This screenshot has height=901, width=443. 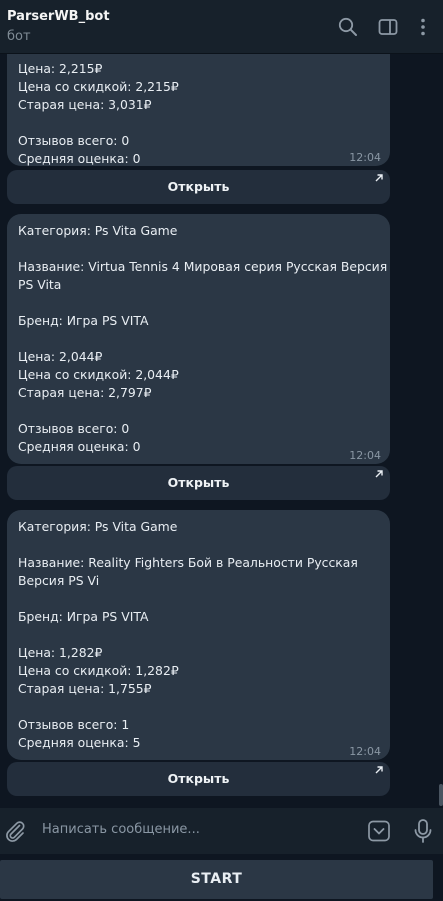 What do you see at coordinates (79, 742) in the screenshot?
I see `message-line: Средняя оценка: 5` at bounding box center [79, 742].